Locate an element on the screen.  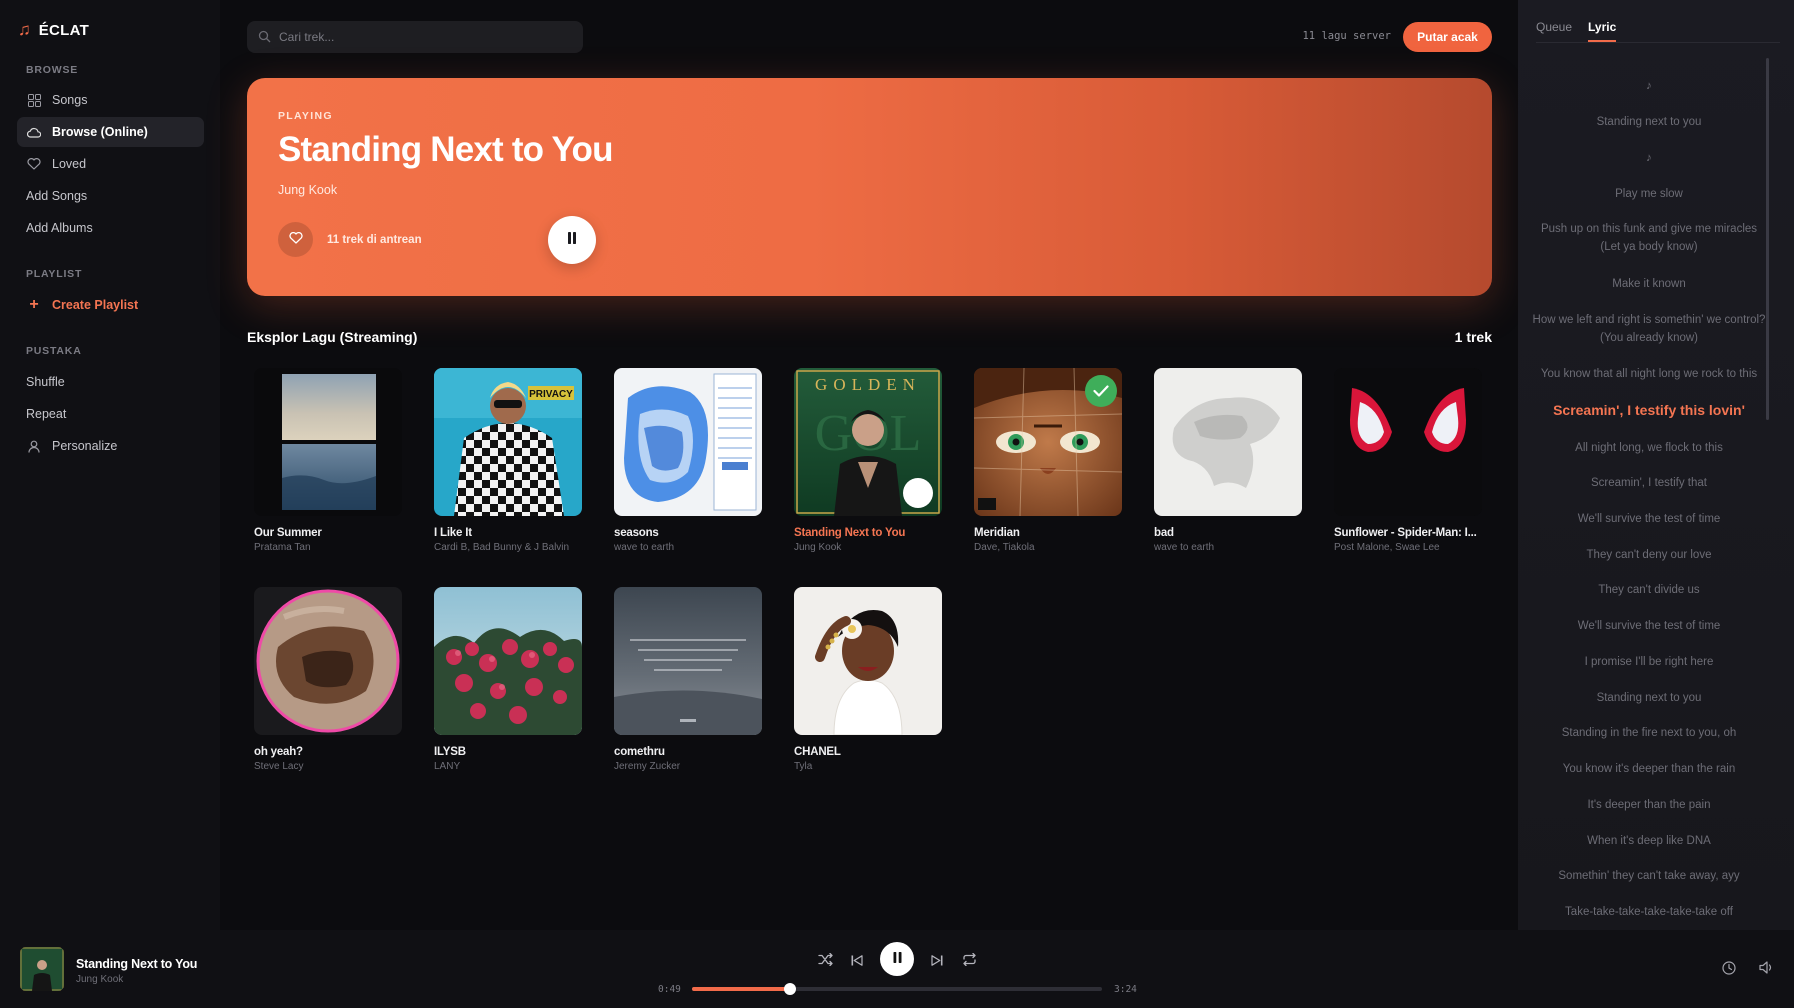
lyric-current-line: Screamin', I testify this lovin' is located at coordinates (1649, 410).